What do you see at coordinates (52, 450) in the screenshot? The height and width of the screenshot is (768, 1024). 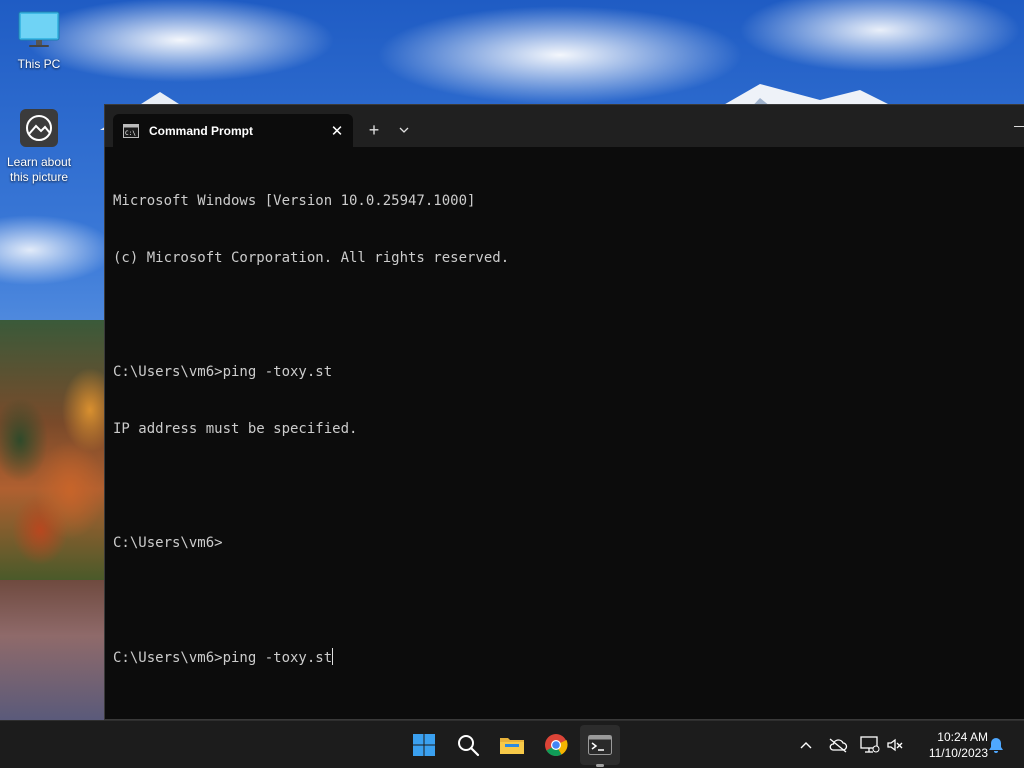 I see `forest-scenery` at bounding box center [52, 450].